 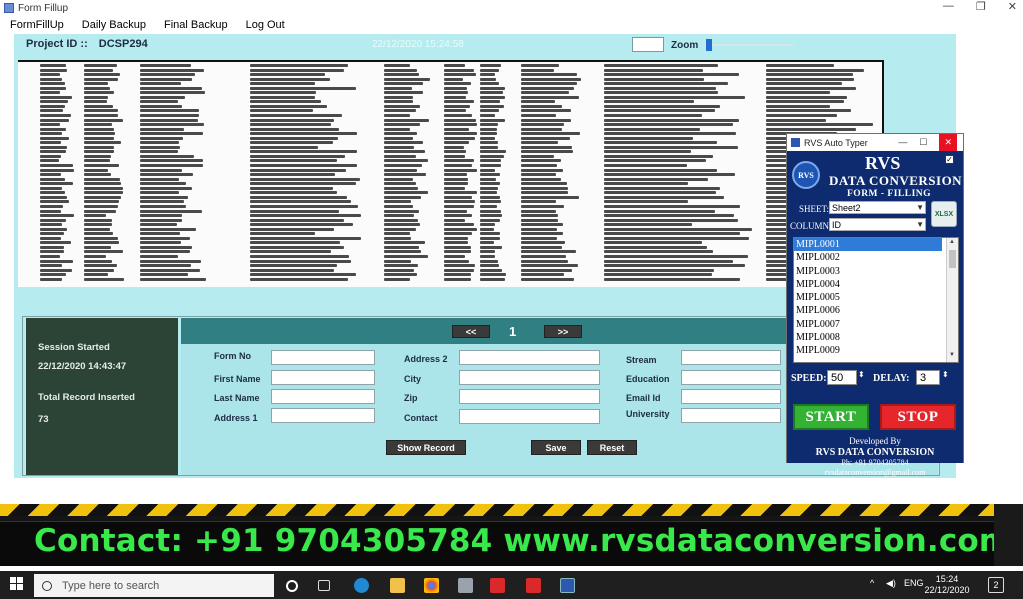 What do you see at coordinates (529, 377) in the screenshot?
I see `city-field` at bounding box center [529, 377].